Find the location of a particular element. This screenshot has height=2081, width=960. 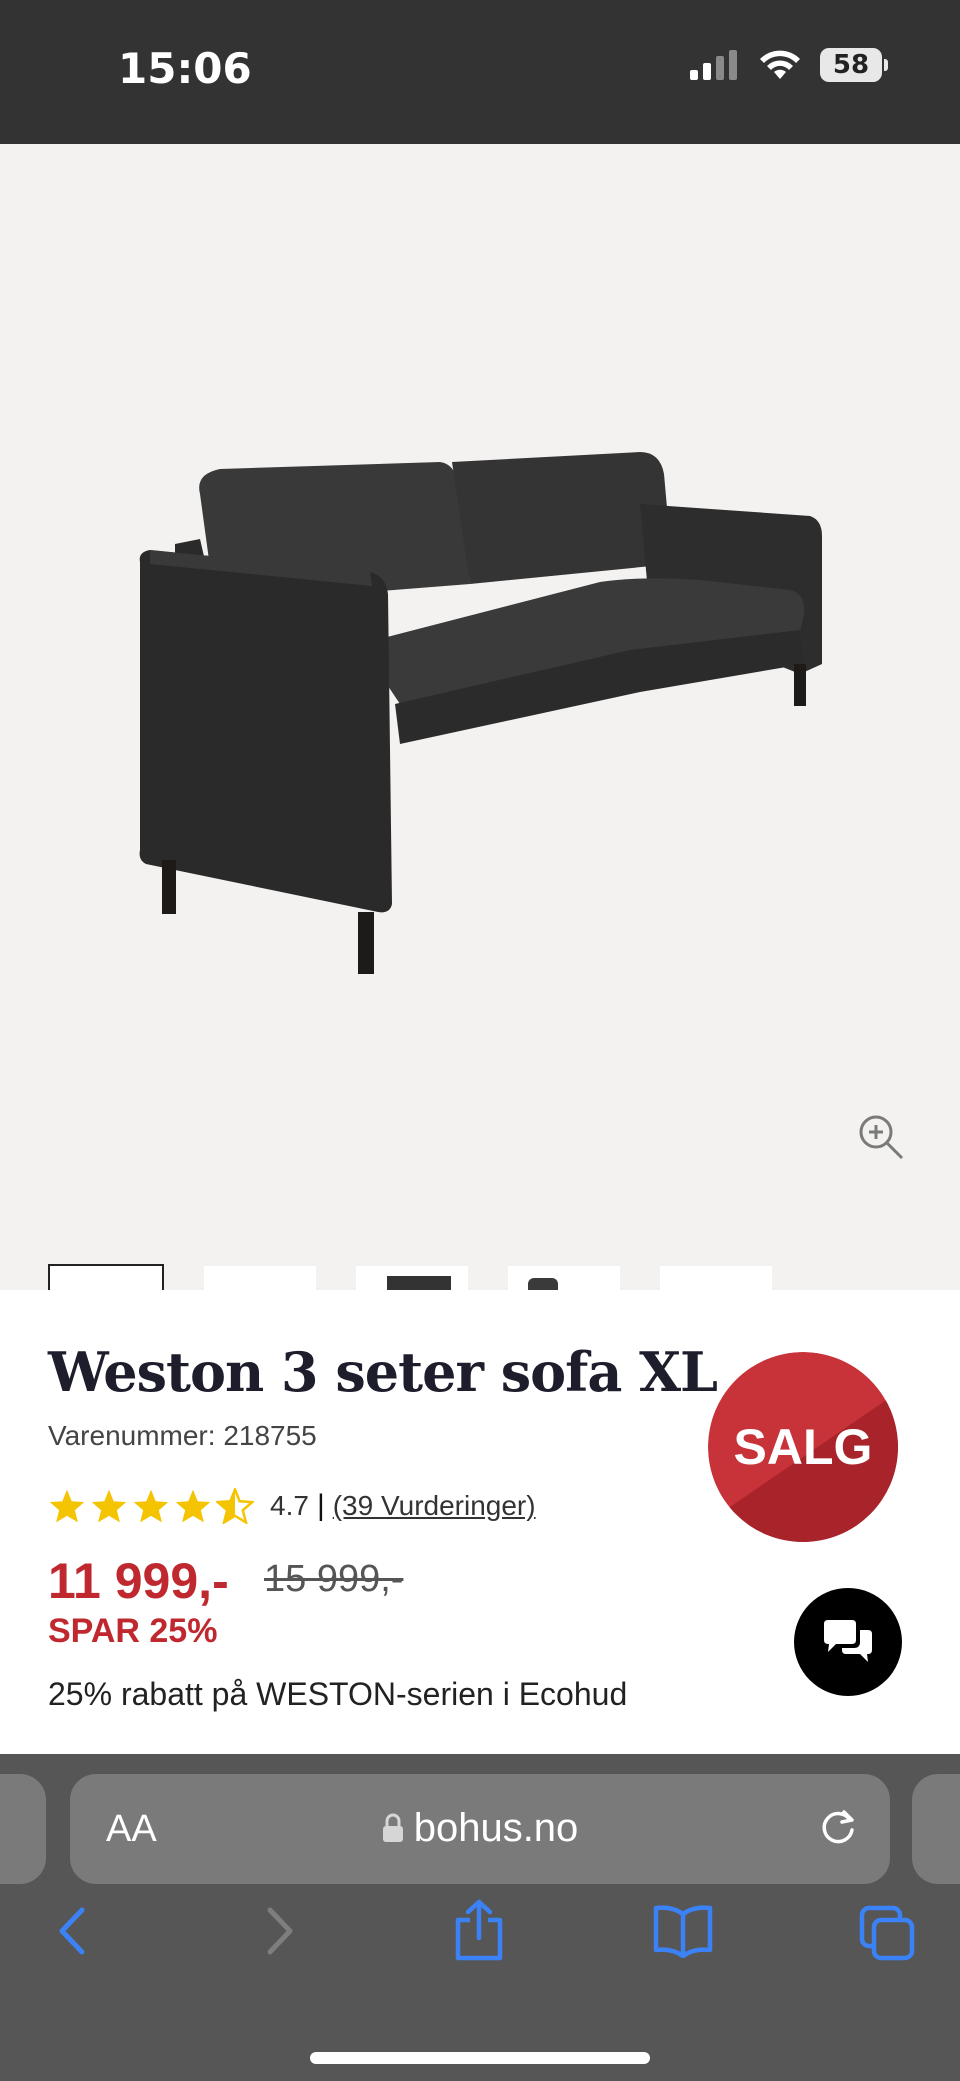

sale-badge-label: SALG is located at coordinates (803, 1447).